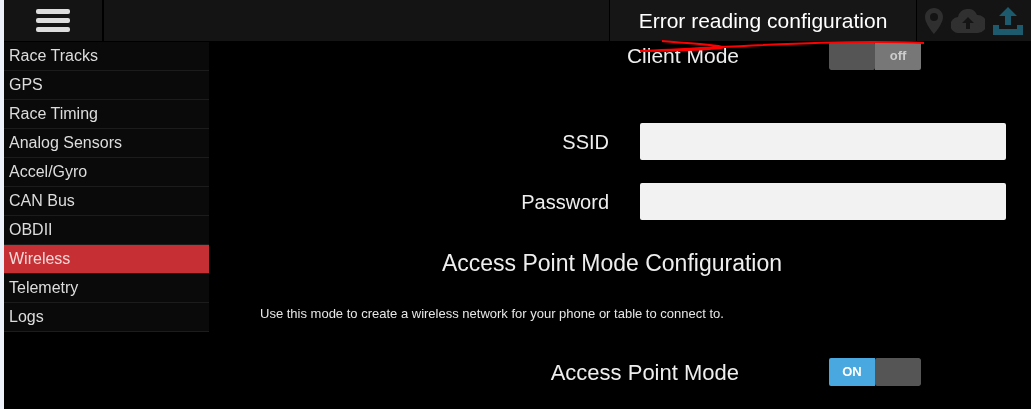  Describe the element at coordinates (106, 201) in the screenshot. I see `sidebar-item: CAN Bus` at that location.